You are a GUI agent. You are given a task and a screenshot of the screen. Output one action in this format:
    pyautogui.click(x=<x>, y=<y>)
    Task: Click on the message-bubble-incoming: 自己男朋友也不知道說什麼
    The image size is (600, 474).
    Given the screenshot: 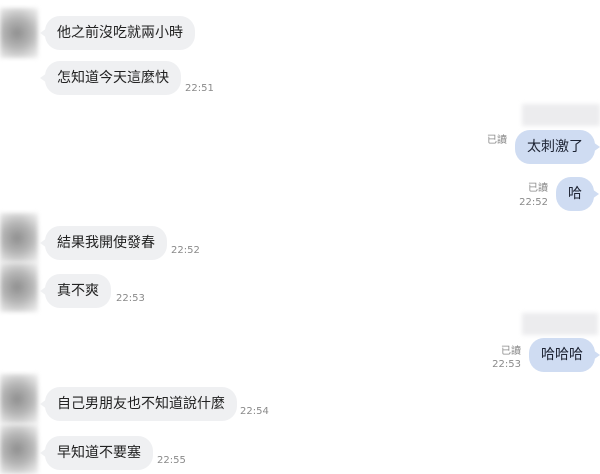 What is the action you would take?
    pyautogui.click(x=138, y=404)
    